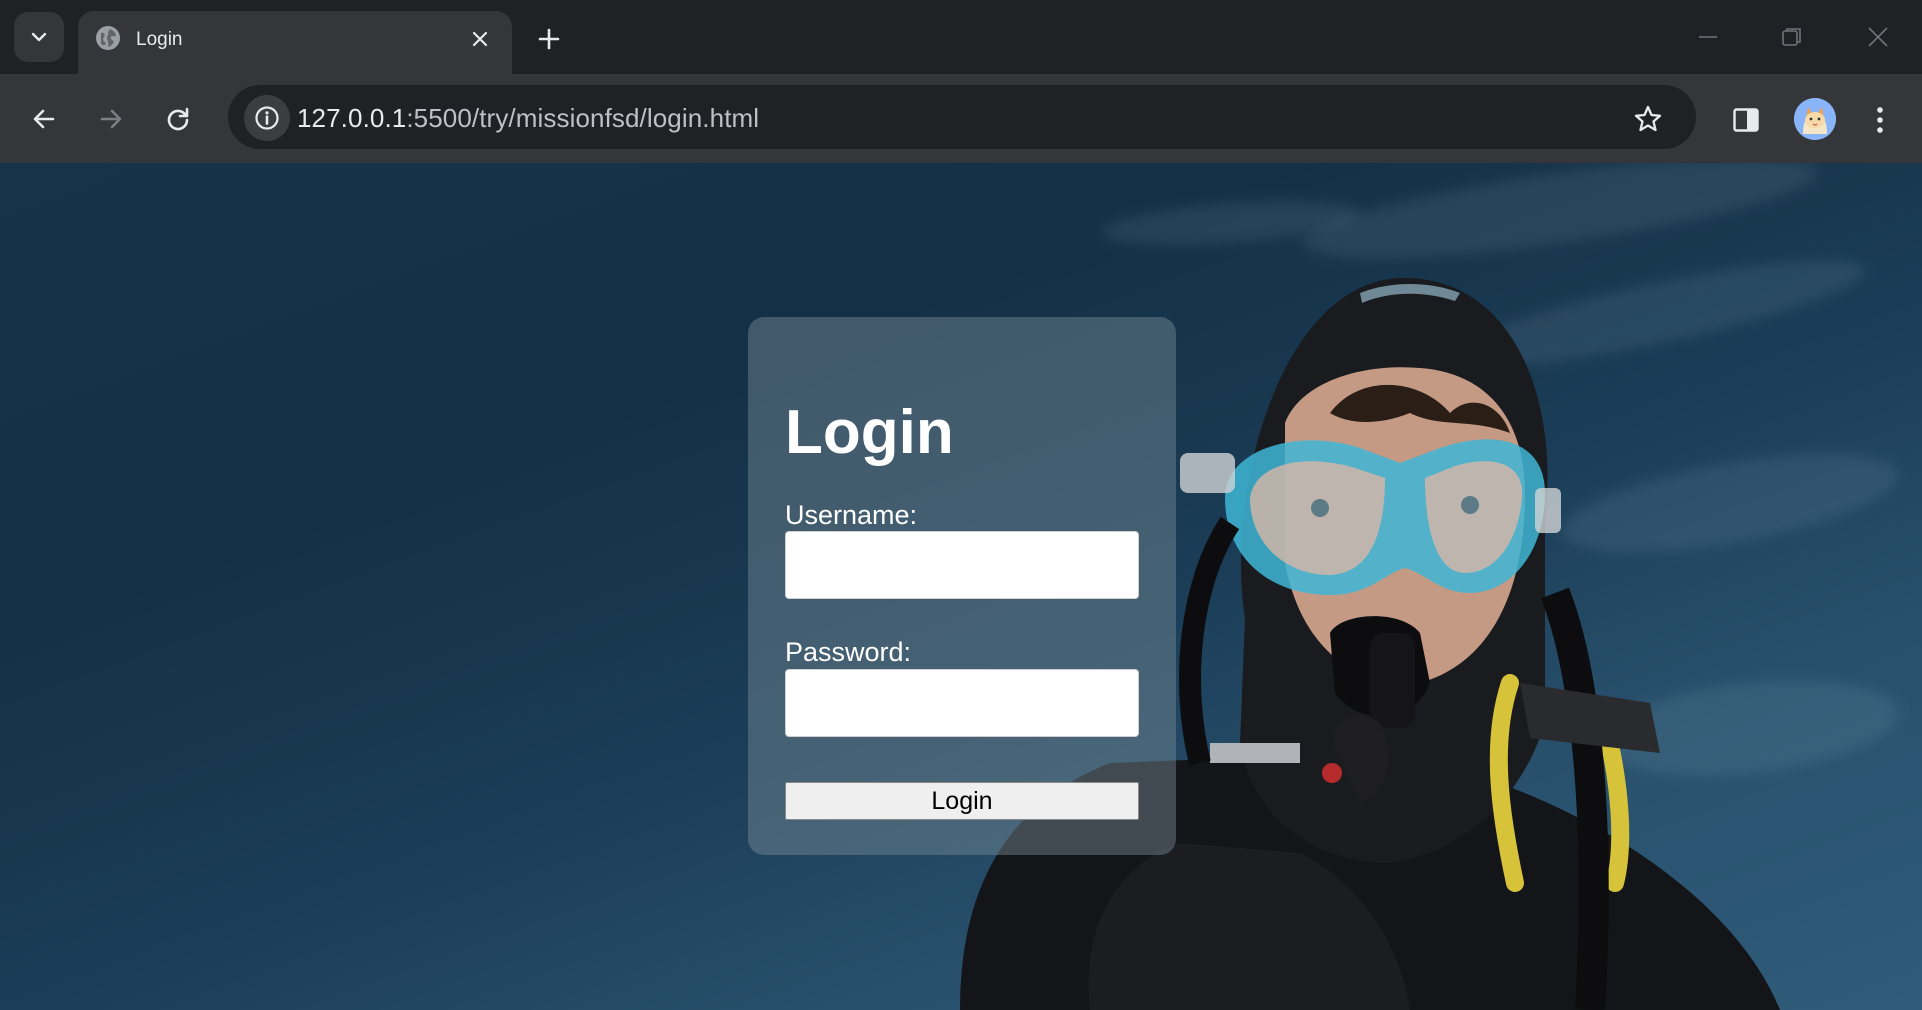 The width and height of the screenshot is (1922, 1010). I want to click on arrow-right-icon, so click(111, 119).